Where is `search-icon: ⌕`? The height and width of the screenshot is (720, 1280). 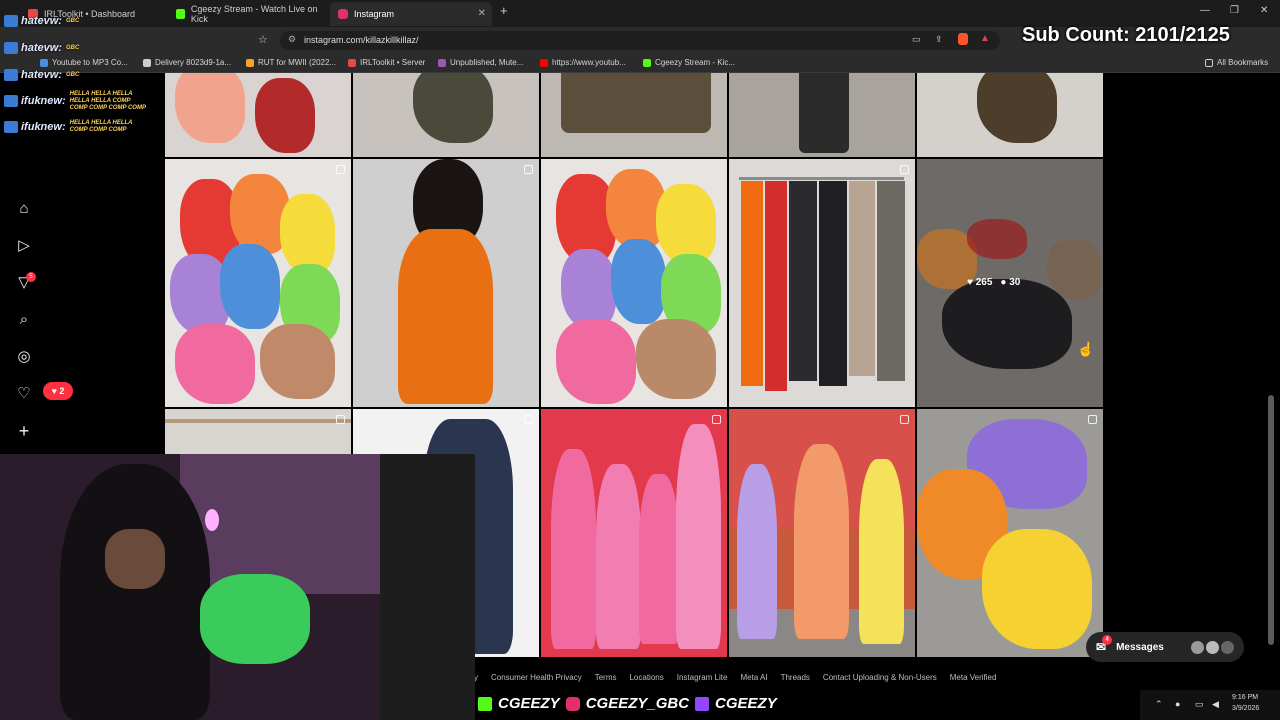
search-icon: ⌕ is located at coordinates (24, 320).